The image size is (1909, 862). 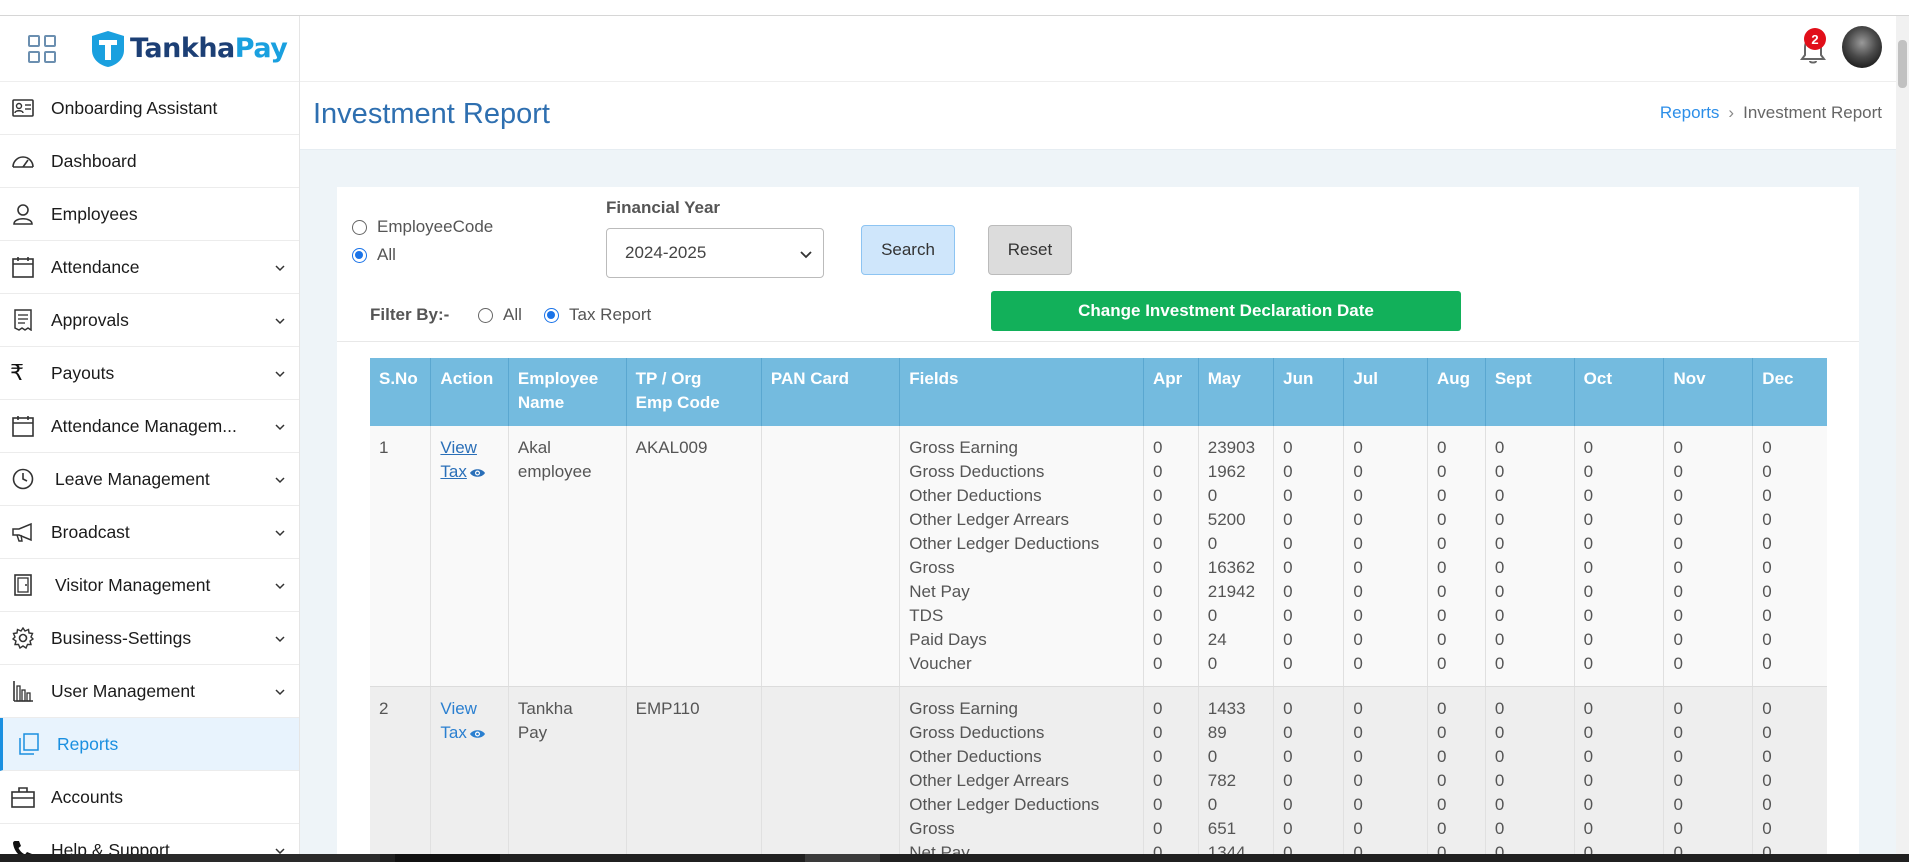 I want to click on sidebar-item-onboarding-assistant: Onboarding Assistant, so click(x=149, y=108).